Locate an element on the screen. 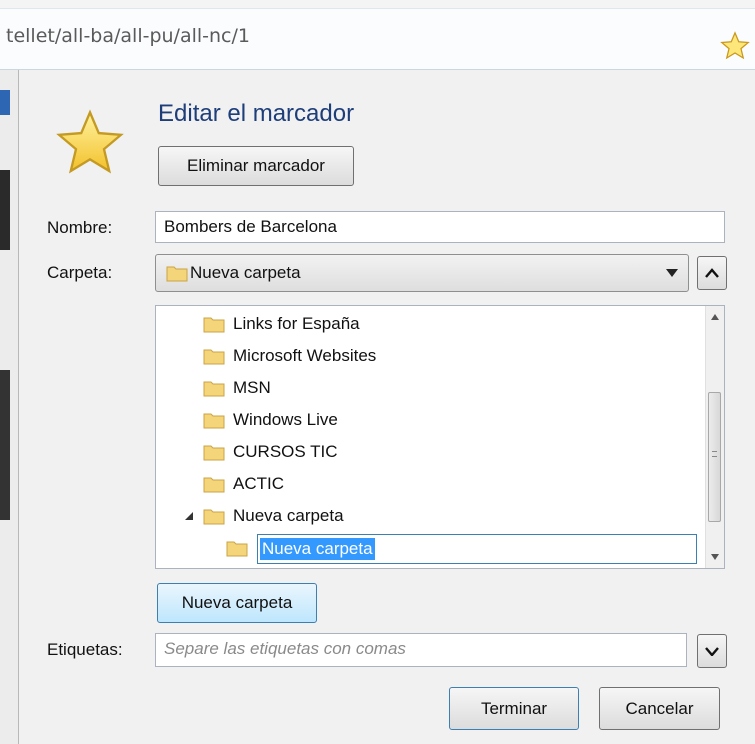 This screenshot has height=744, width=755. collapse-folder-tree-button is located at coordinates (712, 273).